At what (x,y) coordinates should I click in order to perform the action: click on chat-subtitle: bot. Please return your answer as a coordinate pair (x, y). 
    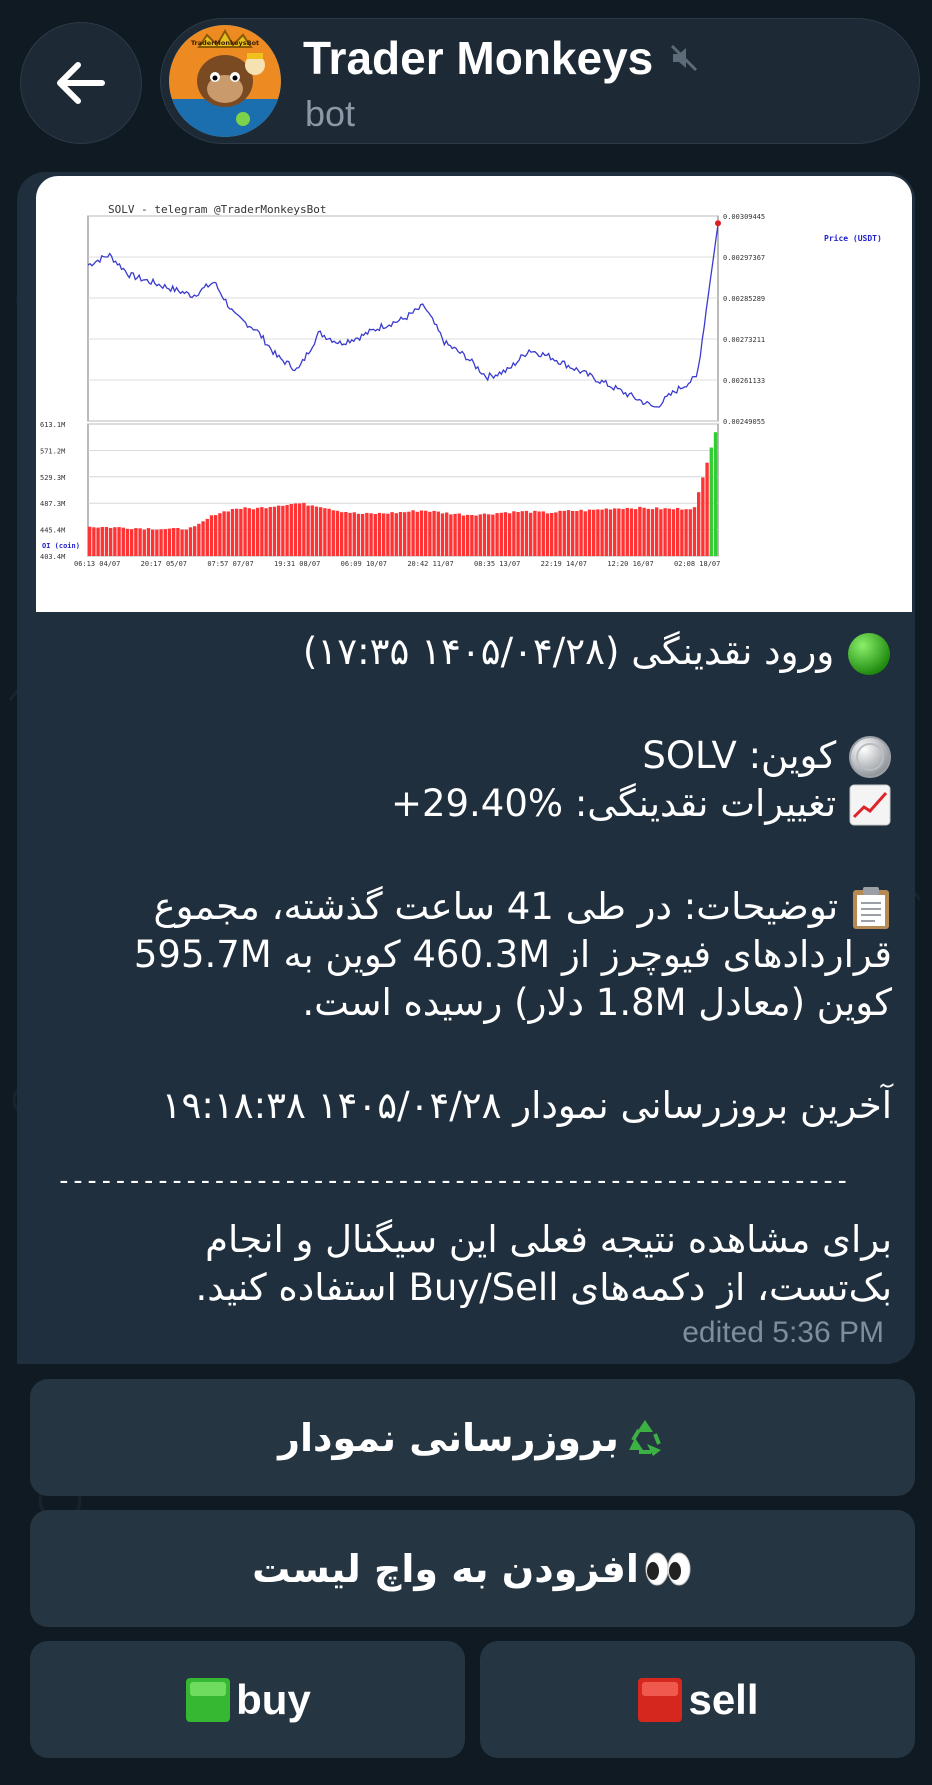
    Looking at the image, I should click on (330, 113).